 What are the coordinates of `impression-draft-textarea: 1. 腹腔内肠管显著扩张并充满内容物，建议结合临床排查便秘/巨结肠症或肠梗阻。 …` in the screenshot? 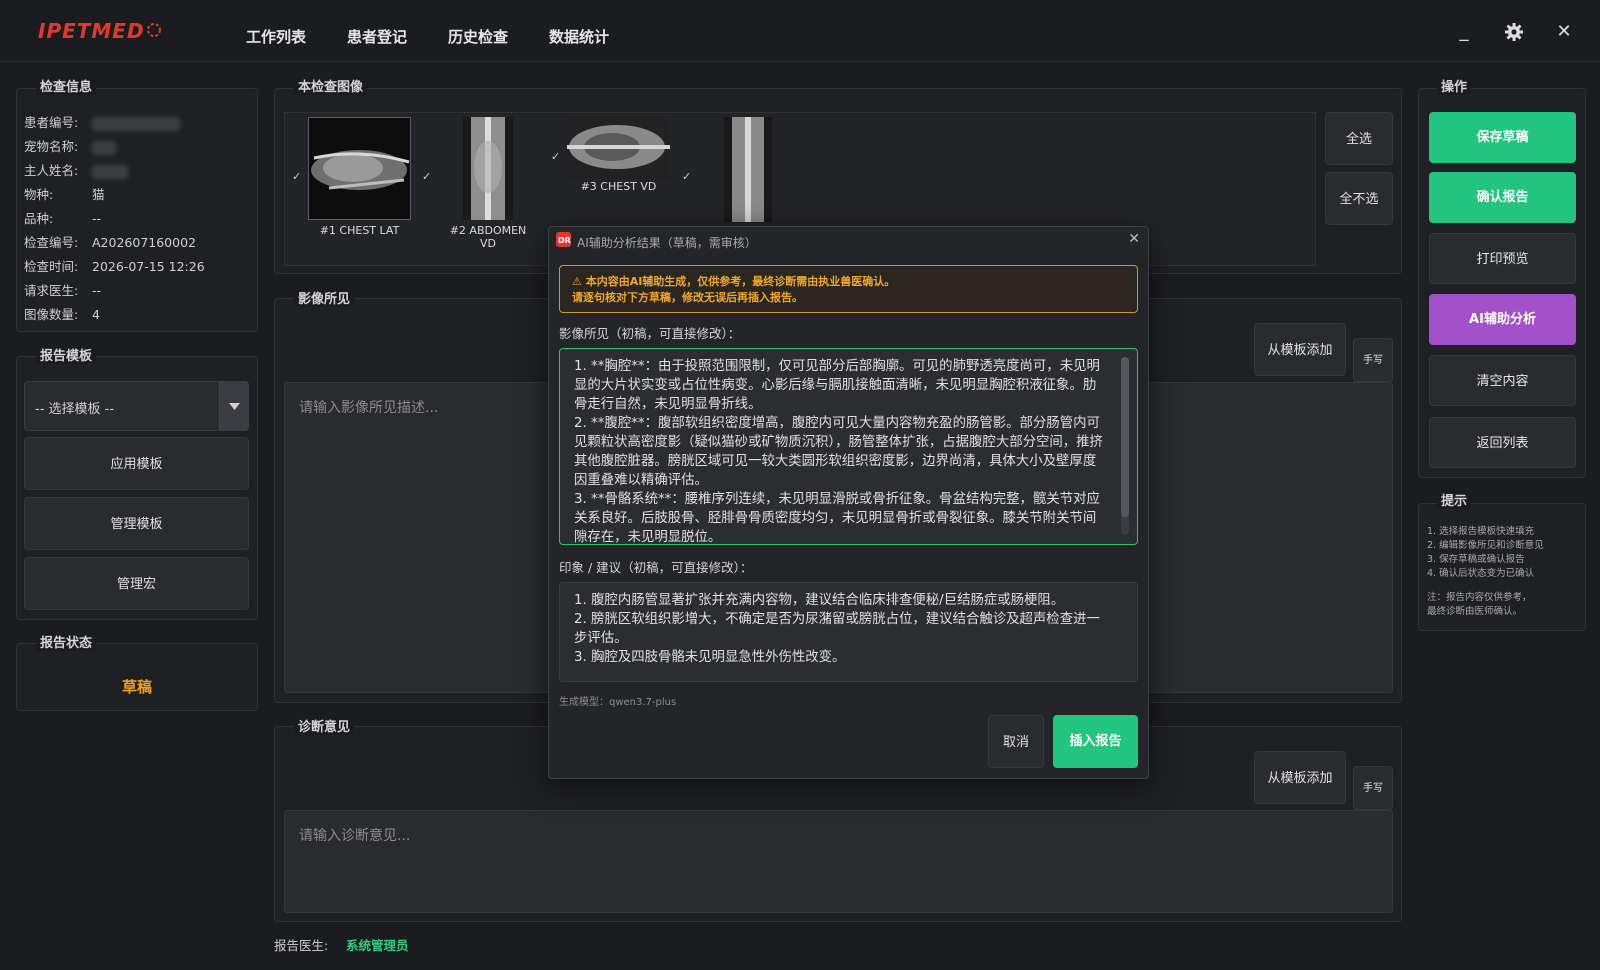 It's located at (848, 632).